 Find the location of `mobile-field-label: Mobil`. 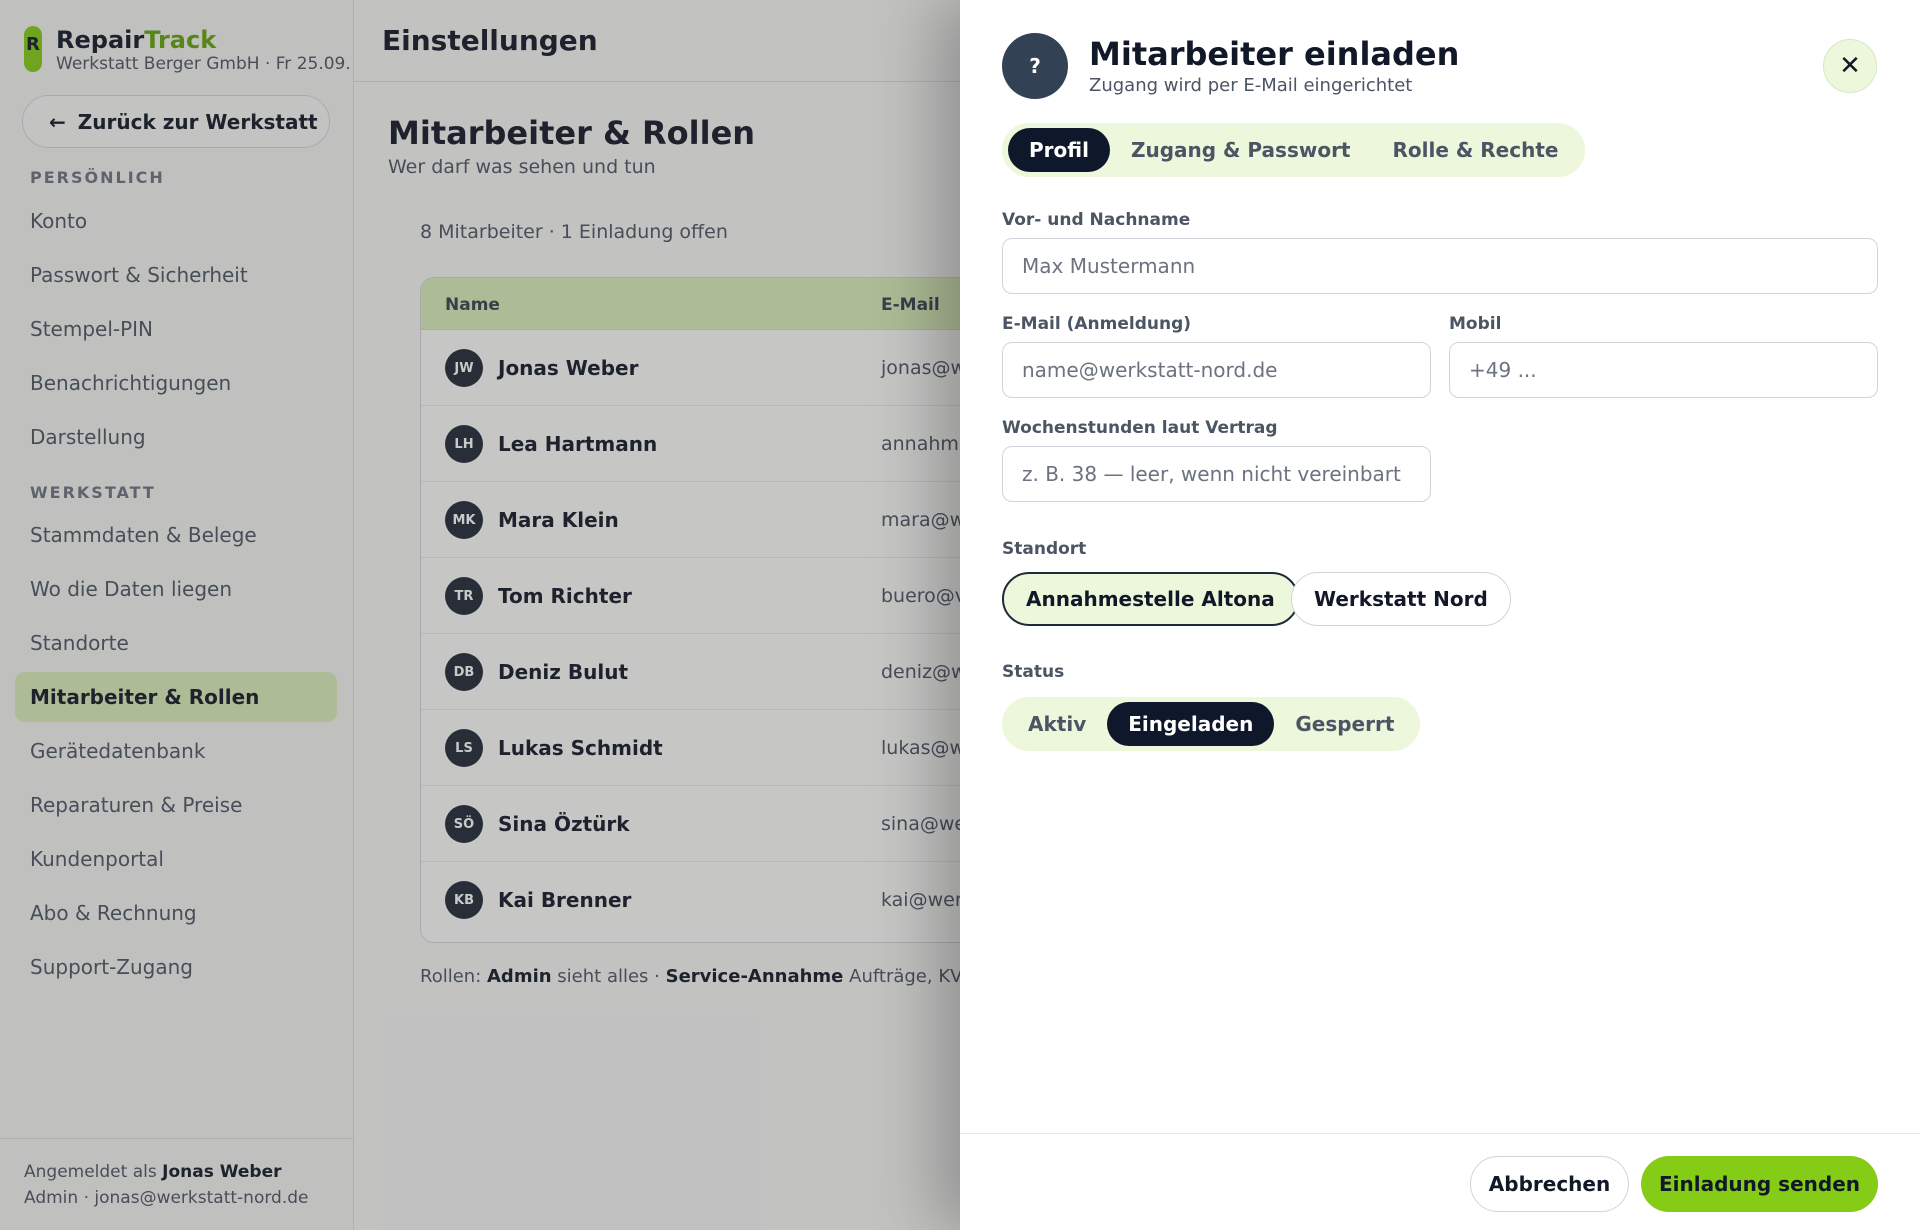

mobile-field-label: Mobil is located at coordinates (1475, 324).